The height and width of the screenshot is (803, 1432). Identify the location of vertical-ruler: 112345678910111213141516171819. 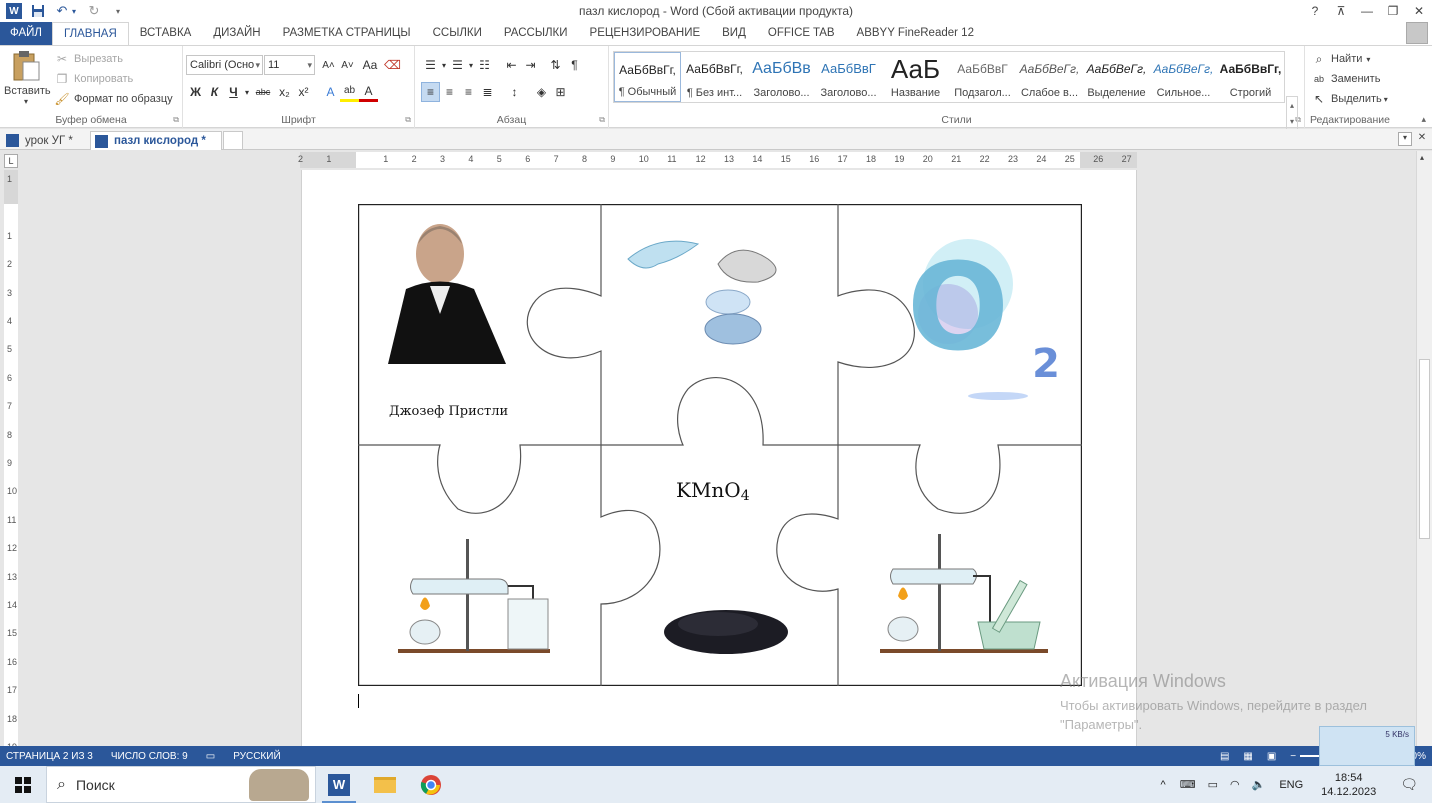
(11, 461).